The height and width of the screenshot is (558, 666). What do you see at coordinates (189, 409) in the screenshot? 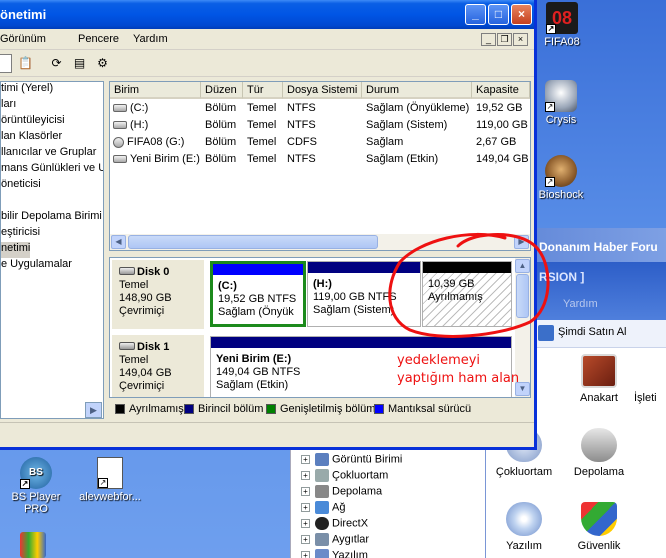
I see `legend-swatch-primary` at bounding box center [189, 409].